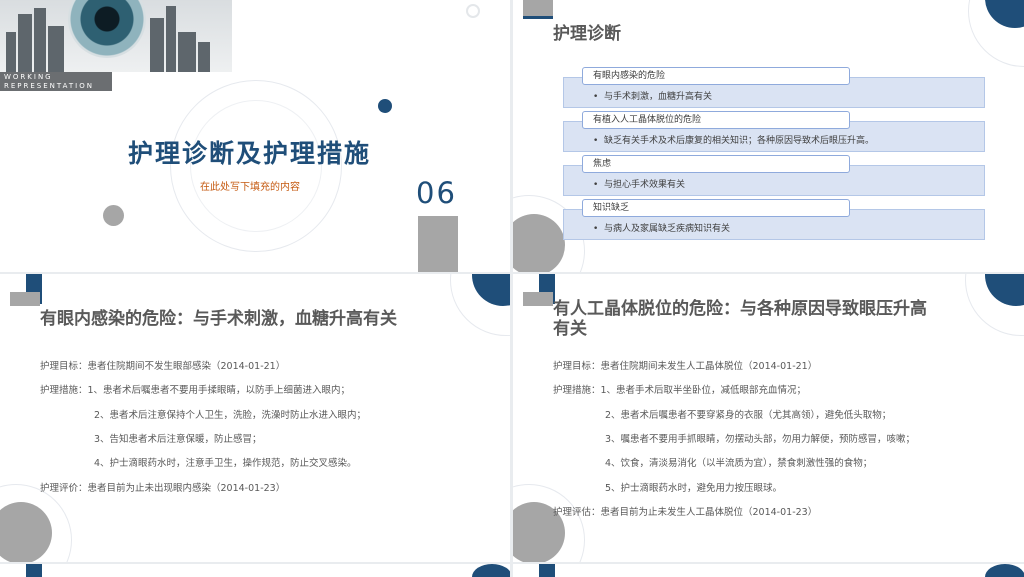 The image size is (1024, 577). Describe the element at coordinates (716, 76) in the screenshot. I see `diagnosis-heading: 有眼内感染的危险` at that location.